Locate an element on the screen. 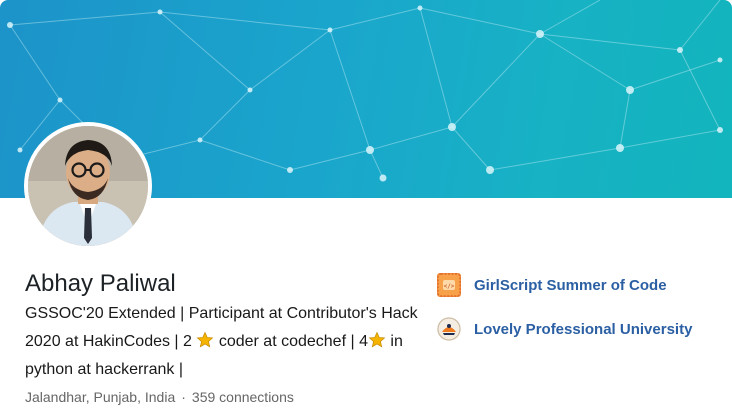  girlscript-logo-icon: </> is located at coordinates (449, 285).